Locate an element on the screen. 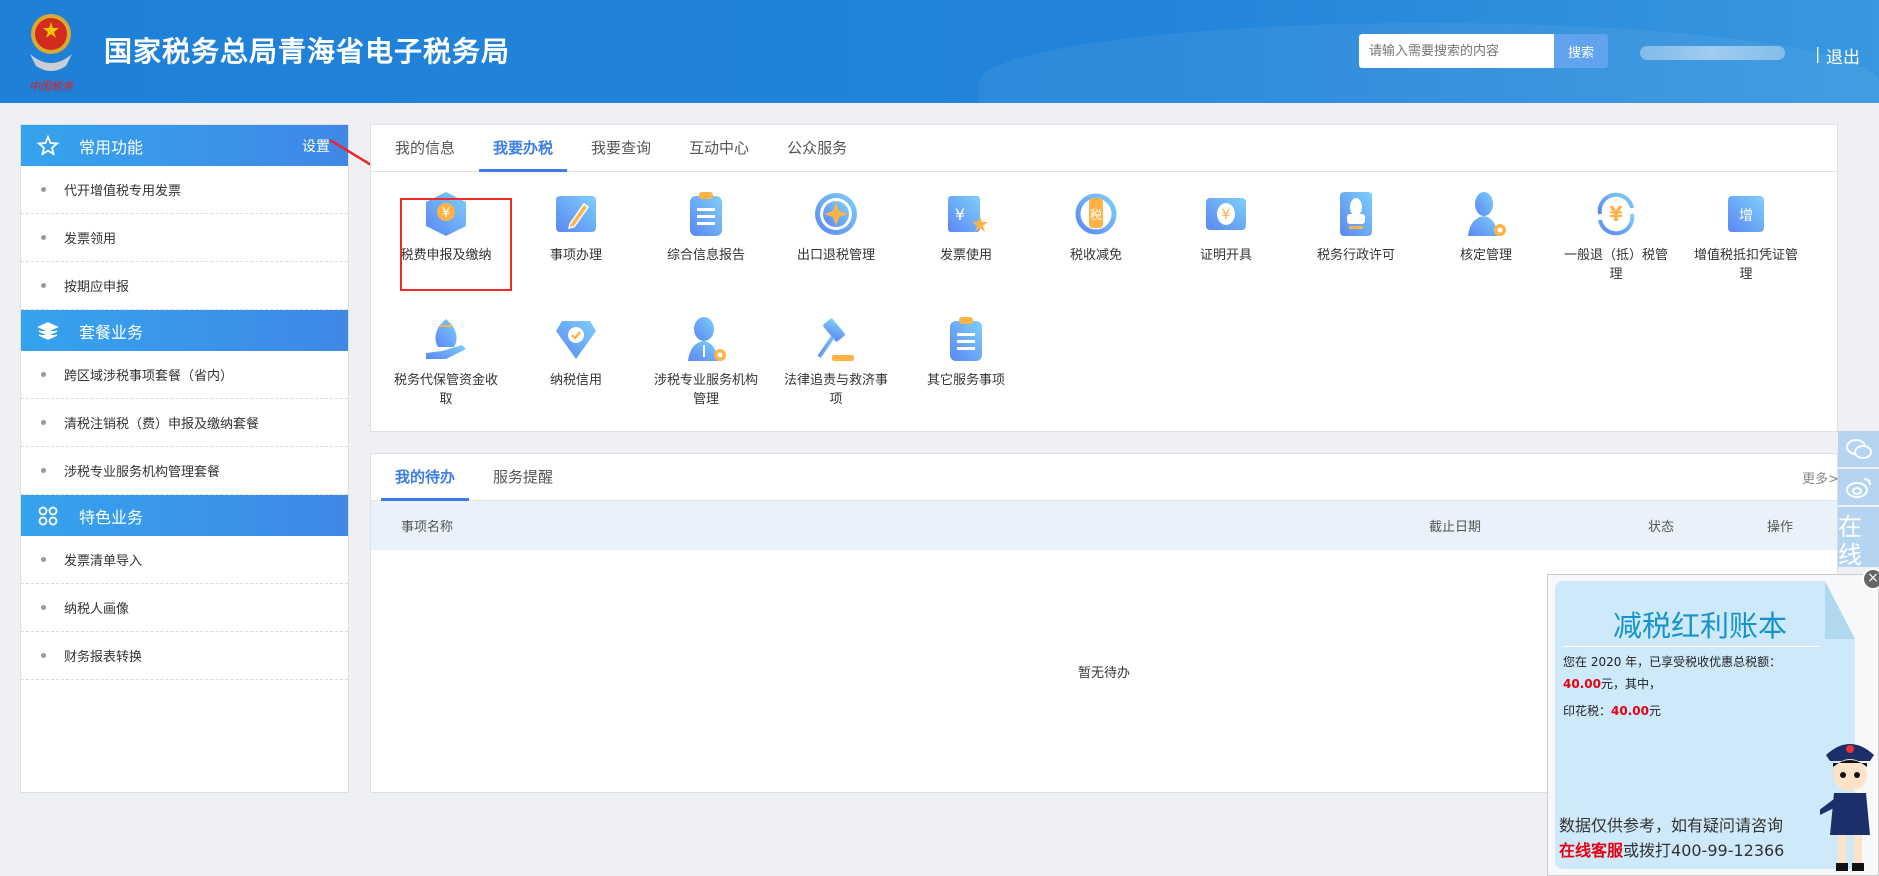 The width and height of the screenshot is (1879, 876). column-header-status: 状态 is located at coordinates (1661, 527).